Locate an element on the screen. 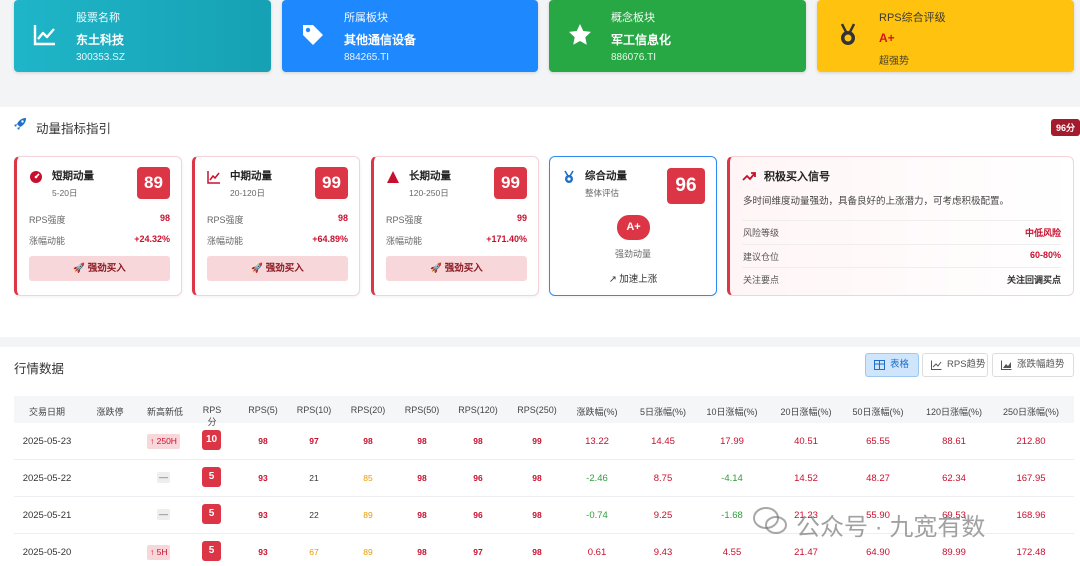 Image resolution: width=1080 pixels, height=566 pixels. change-trend-button: 涨跌幅趋势 is located at coordinates (1033, 365).